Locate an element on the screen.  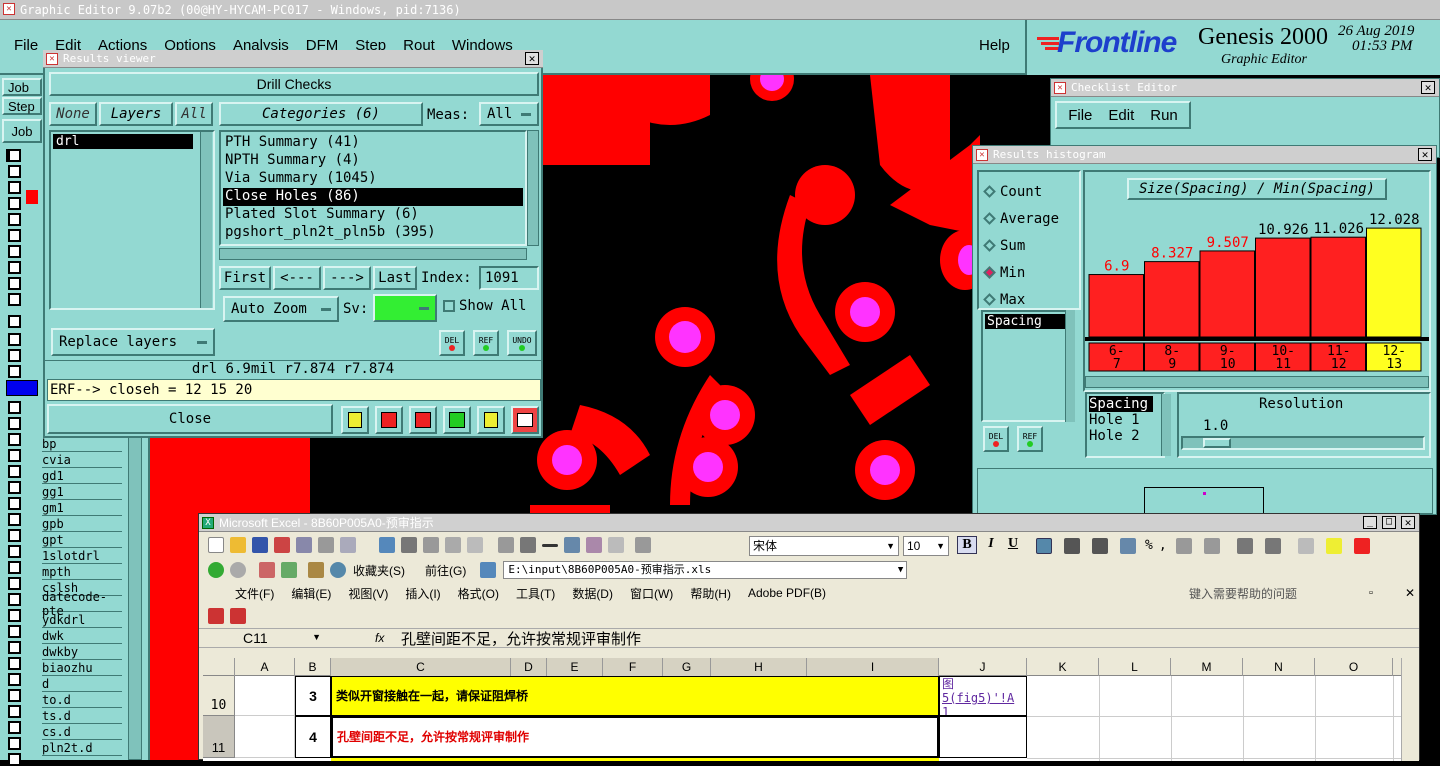
save-icon is located at coordinates (260, 545).